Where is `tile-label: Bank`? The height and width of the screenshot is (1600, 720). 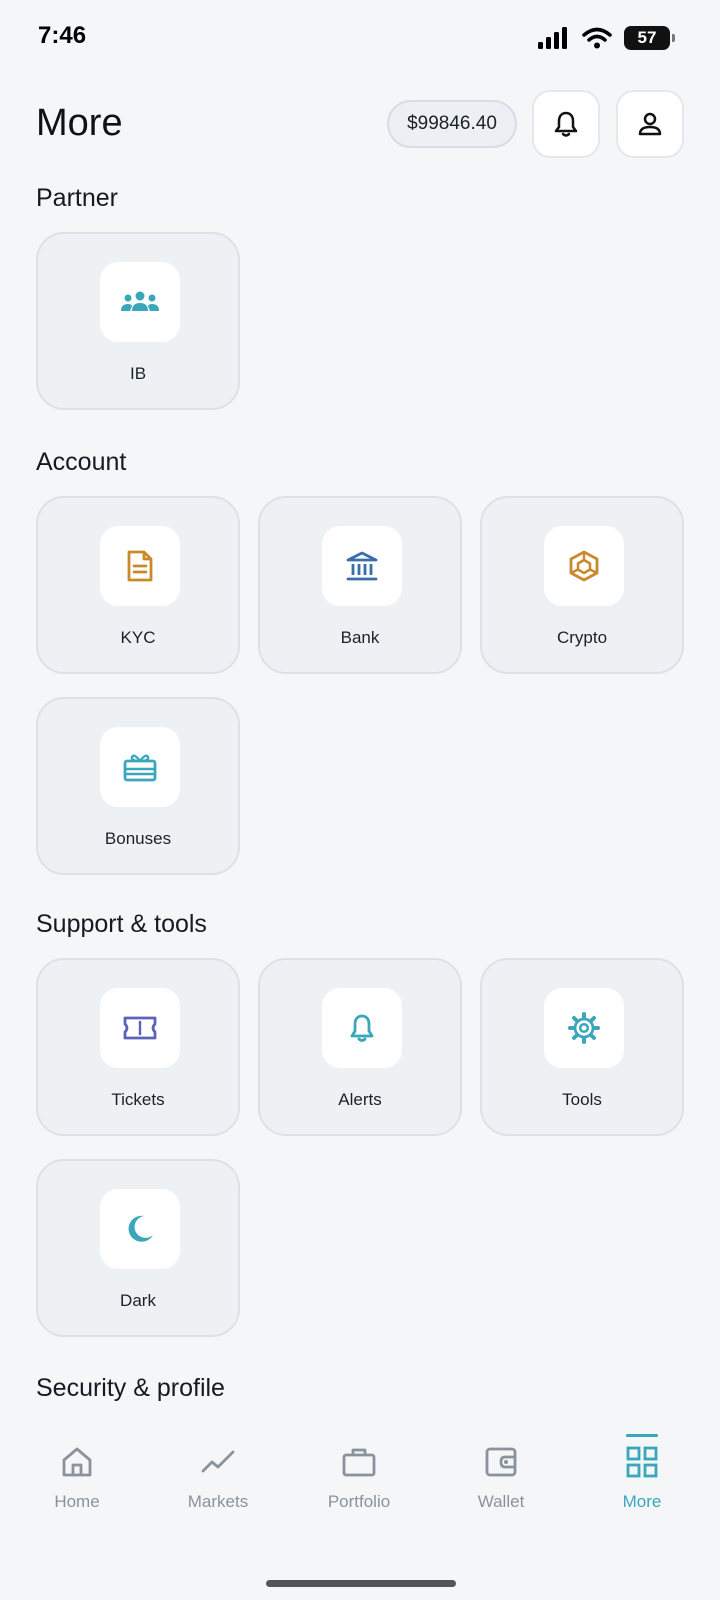 tile-label: Bank is located at coordinates (360, 637).